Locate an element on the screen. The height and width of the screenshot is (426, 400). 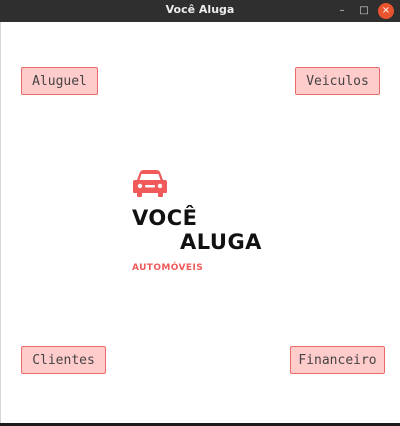
logo-subtitle: AUTOMÓVEIS is located at coordinates (168, 268).